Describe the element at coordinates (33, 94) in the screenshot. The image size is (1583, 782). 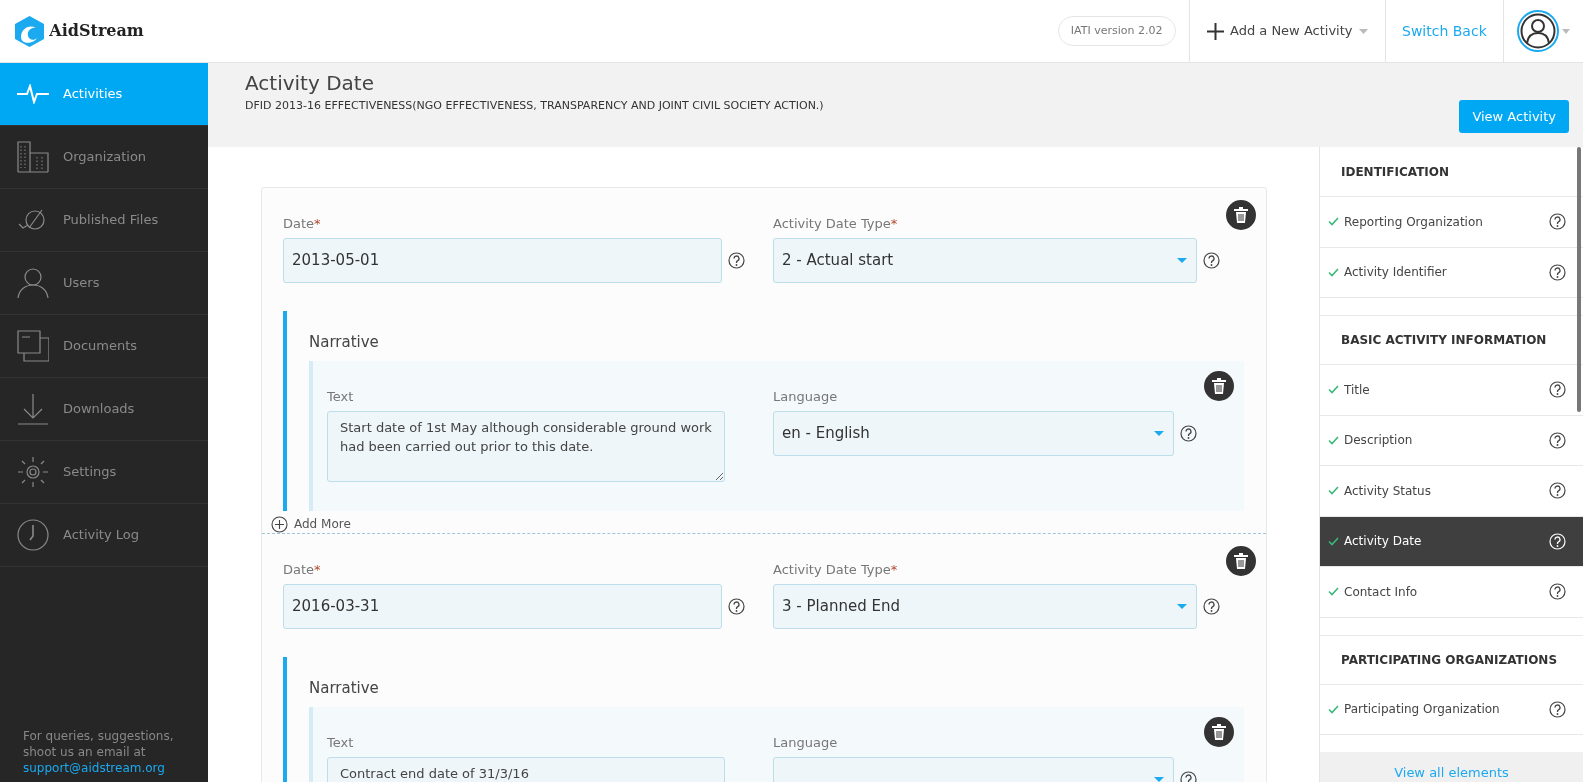
I see `pulse-icon` at that location.